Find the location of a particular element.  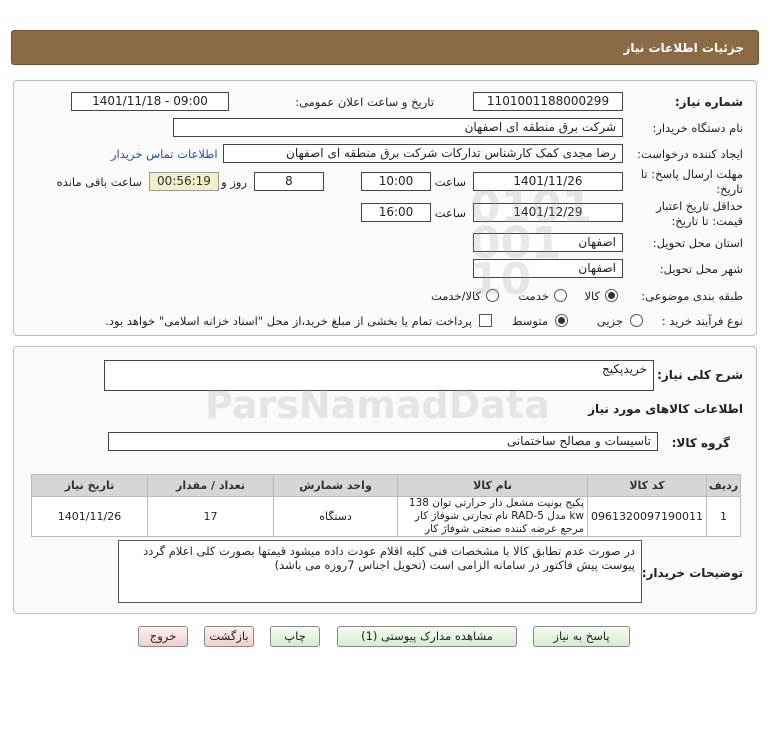

process-radio-minor is located at coordinates (636, 320).